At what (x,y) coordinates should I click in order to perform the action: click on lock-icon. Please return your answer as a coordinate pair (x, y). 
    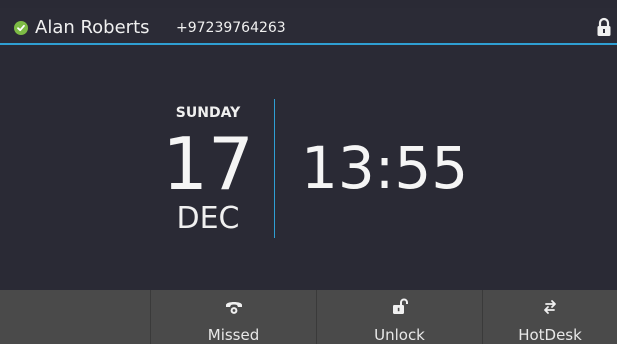
    Looking at the image, I should click on (604, 27).